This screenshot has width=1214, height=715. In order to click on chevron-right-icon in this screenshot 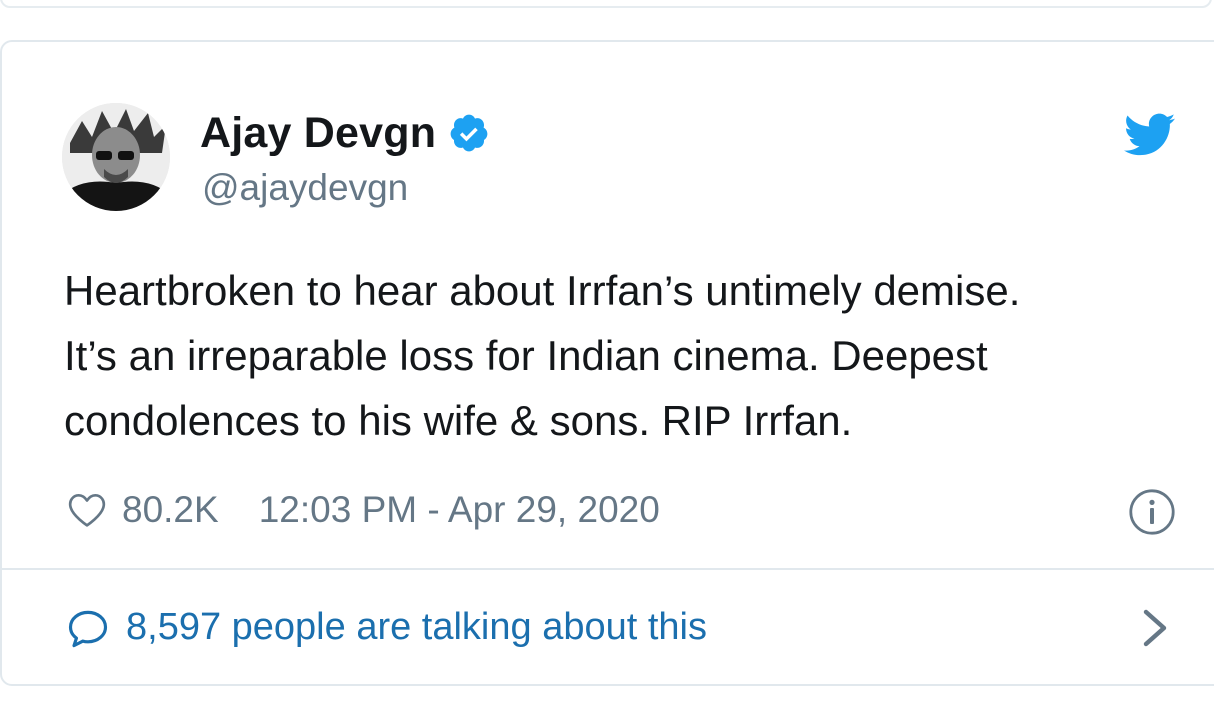, I will do `click(1155, 628)`.